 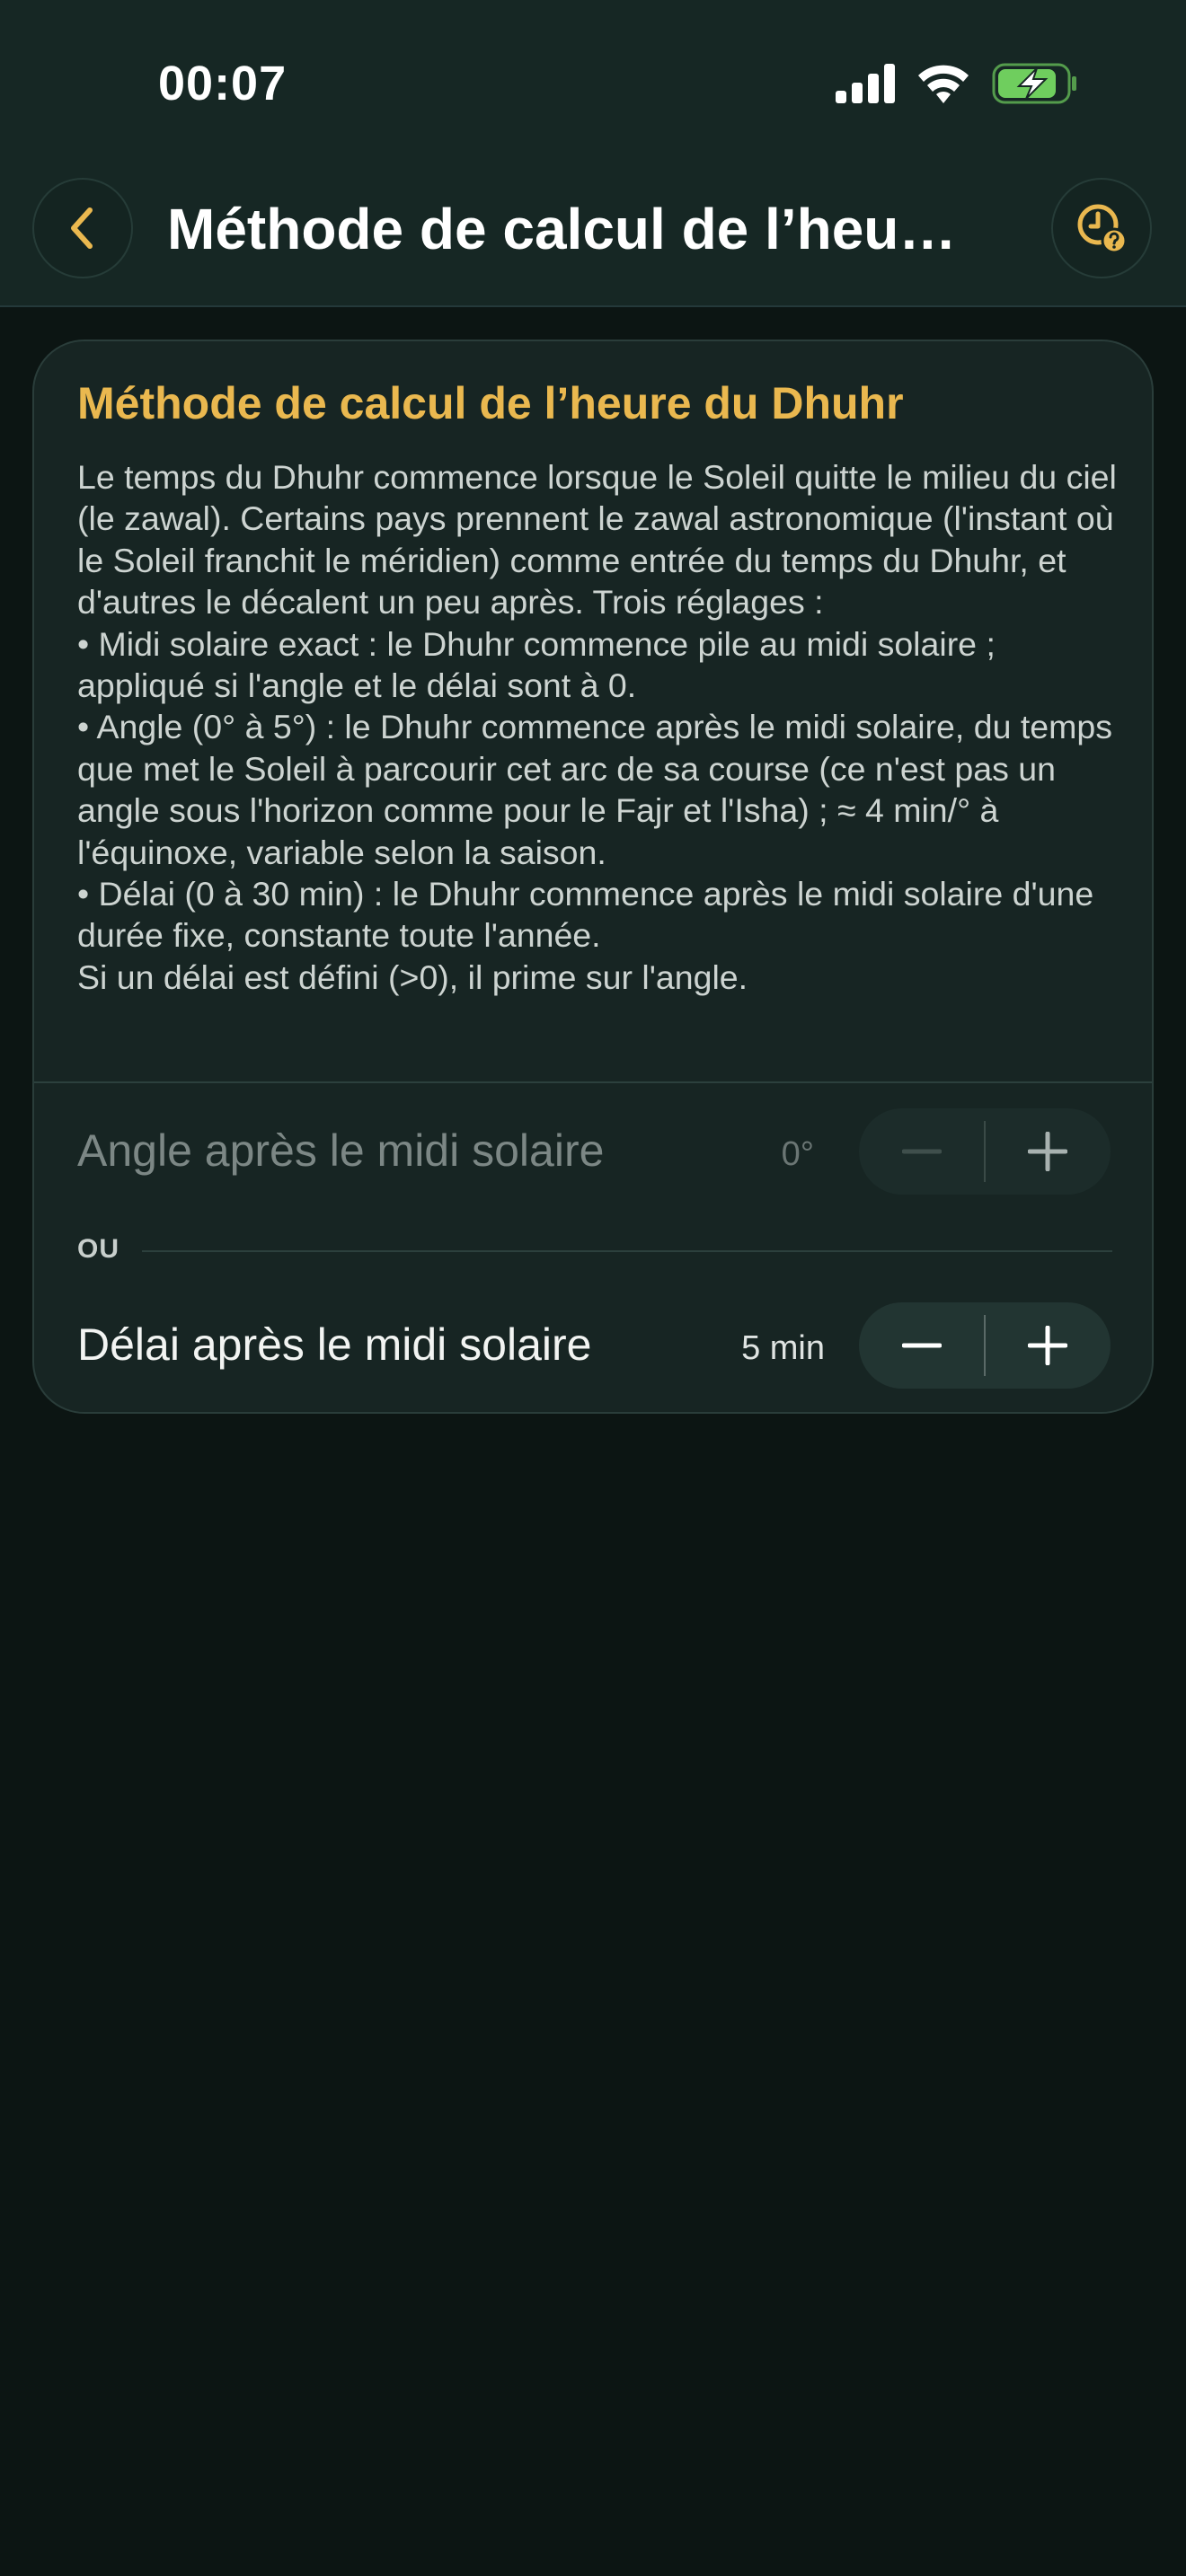 I want to click on cellular-signal-icon, so click(x=865, y=83).